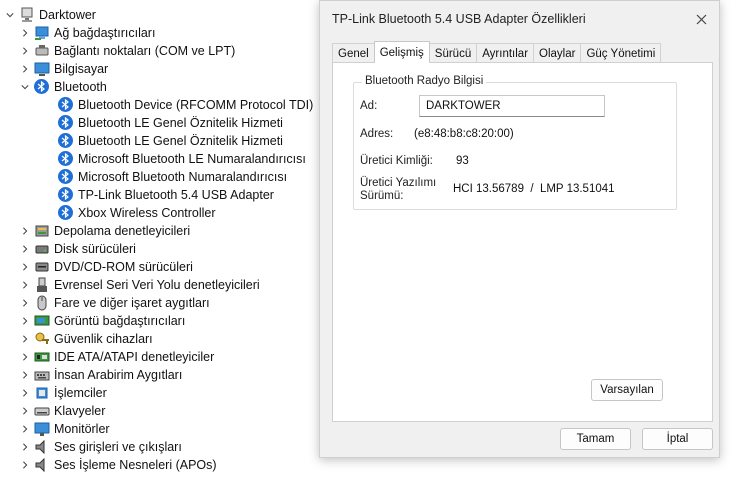  I want to click on tree-item-audio-io: Ses girişleri ve çıkışları, so click(100, 447).